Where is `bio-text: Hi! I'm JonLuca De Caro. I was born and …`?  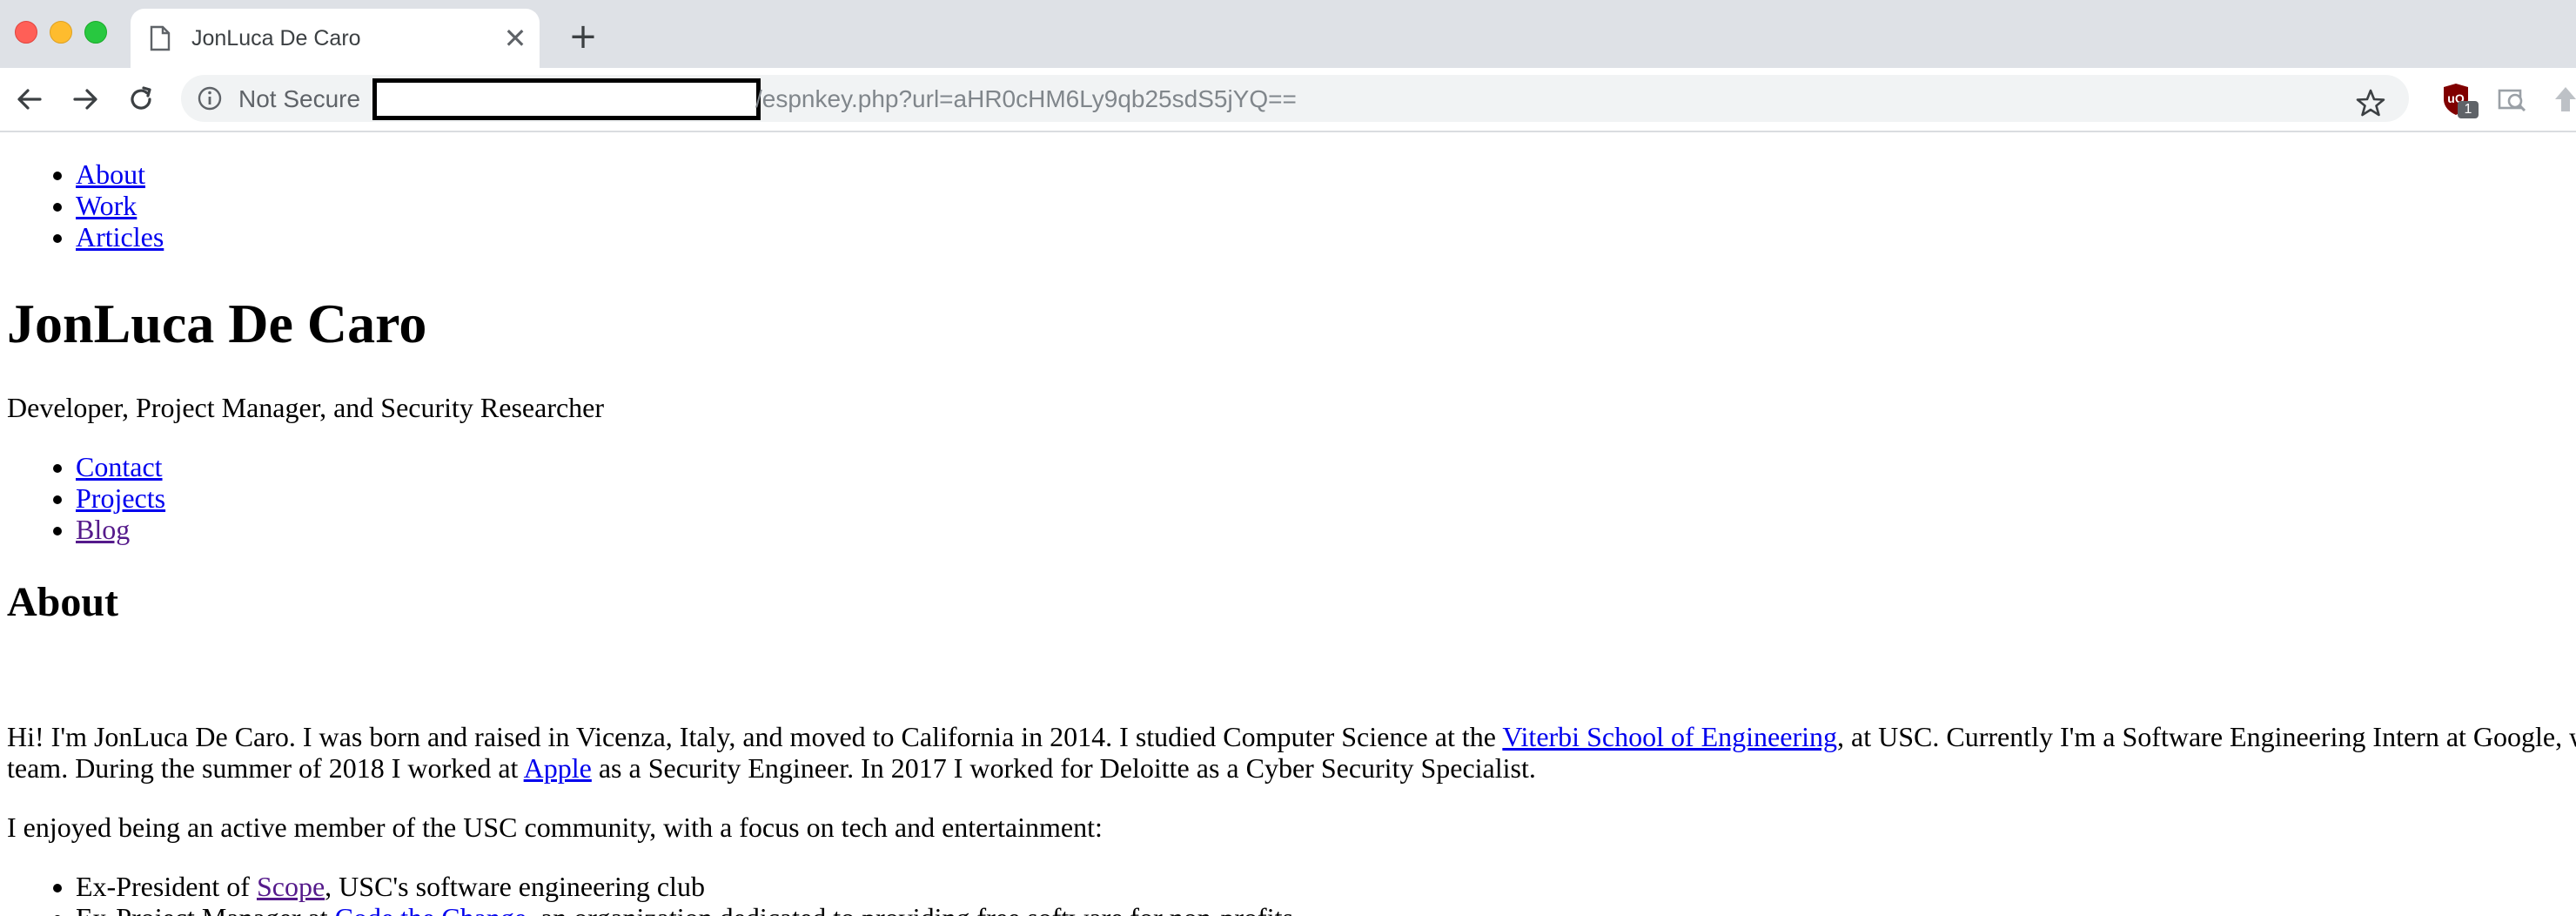 bio-text: Hi! I'm JonLuca De Caro. I was born and … is located at coordinates (755, 736).